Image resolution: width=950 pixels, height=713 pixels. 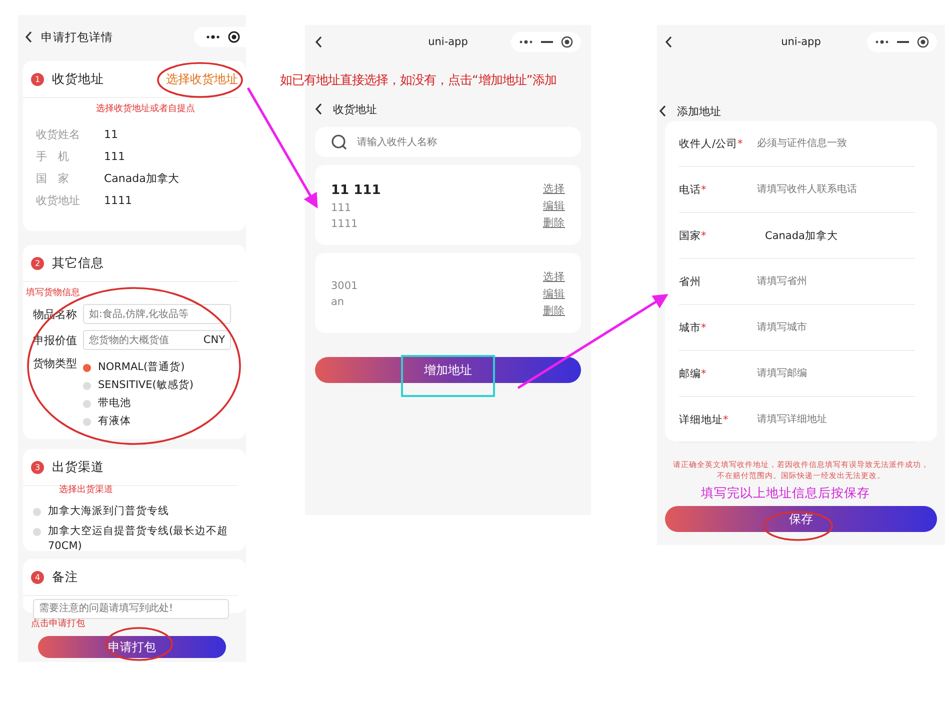 I want to click on add-address-button: 增加地址, so click(x=448, y=370).